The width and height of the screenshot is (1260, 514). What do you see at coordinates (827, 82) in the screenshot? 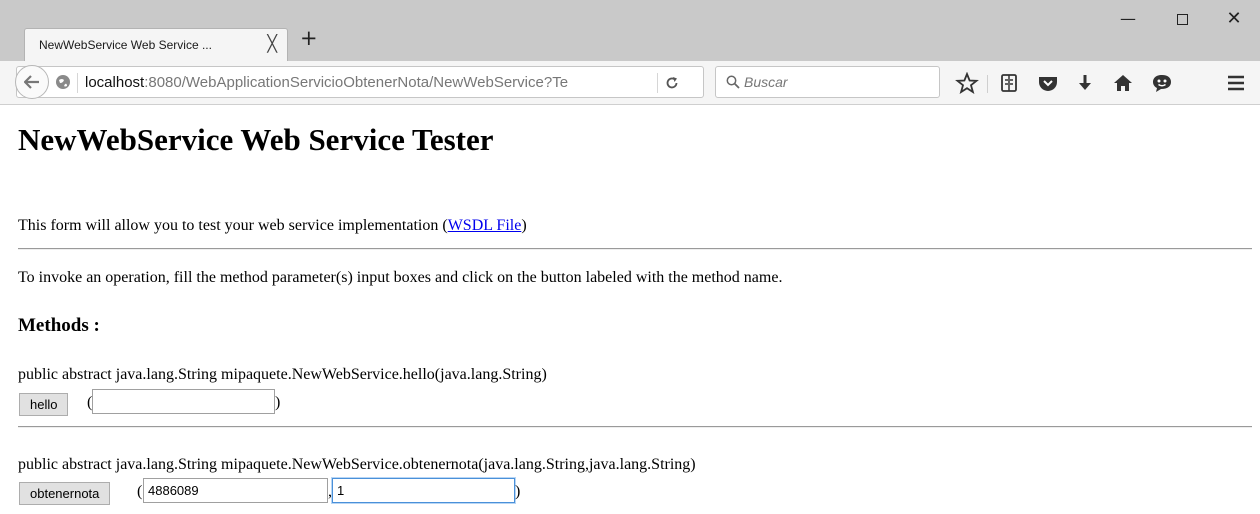
I see `search-bar: Buscar` at bounding box center [827, 82].